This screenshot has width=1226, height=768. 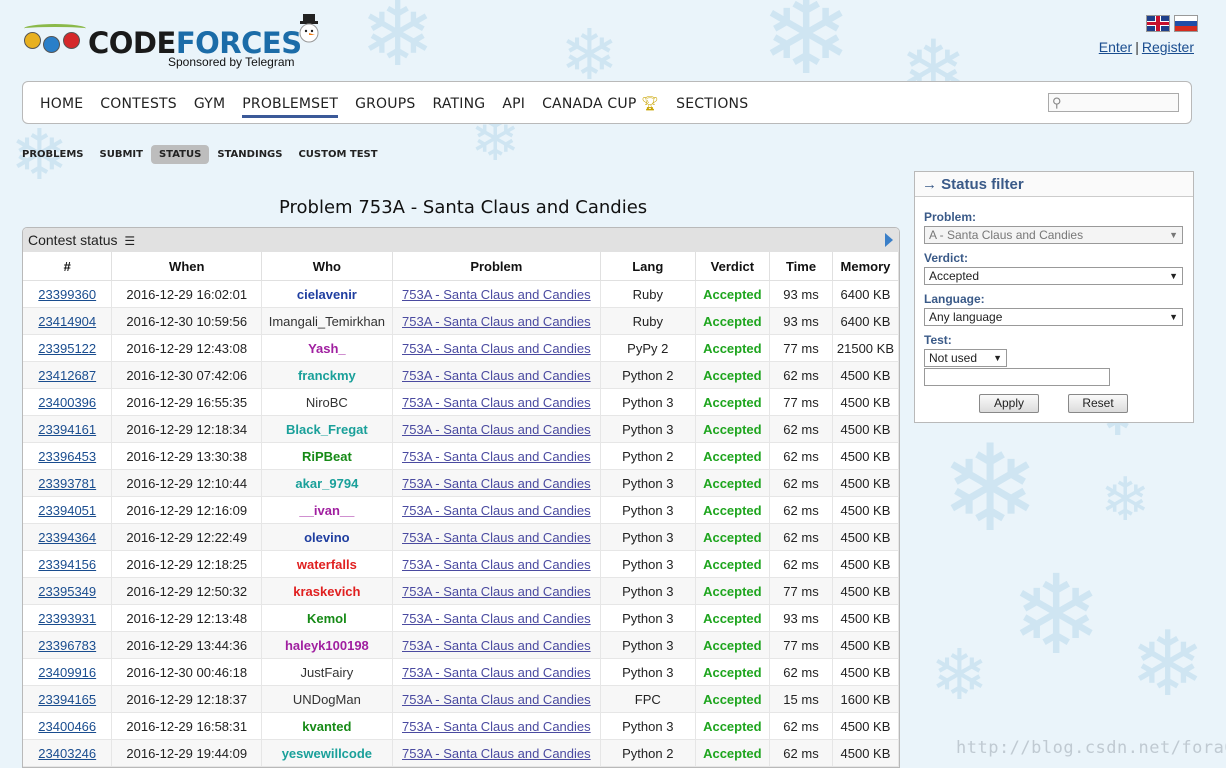 I want to click on user-link: haleyk100198, so click(x=327, y=645).